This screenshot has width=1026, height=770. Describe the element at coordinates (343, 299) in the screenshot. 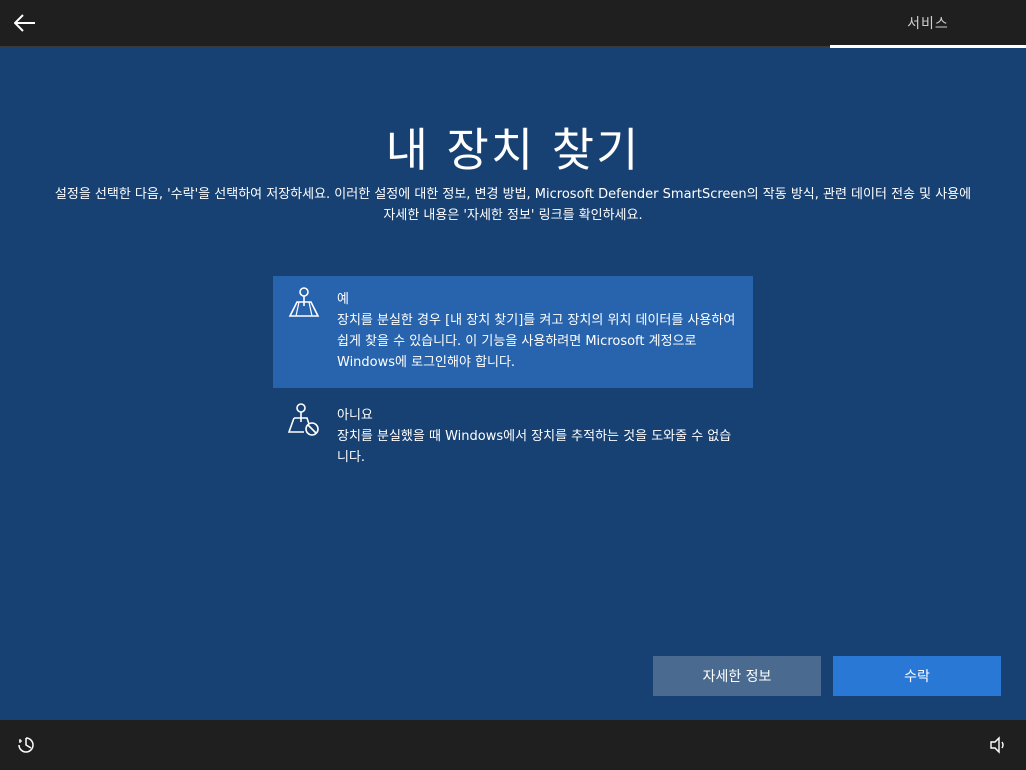

I see `option-yes-title: 예` at that location.